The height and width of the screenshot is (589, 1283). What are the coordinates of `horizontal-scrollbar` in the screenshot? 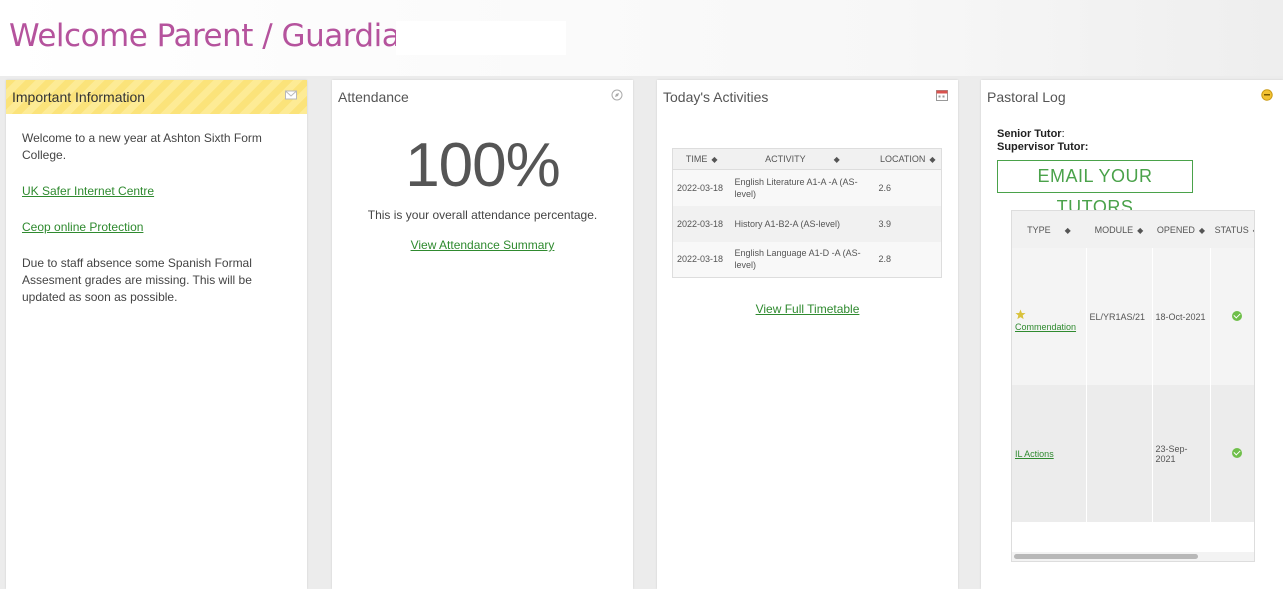 It's located at (1133, 556).